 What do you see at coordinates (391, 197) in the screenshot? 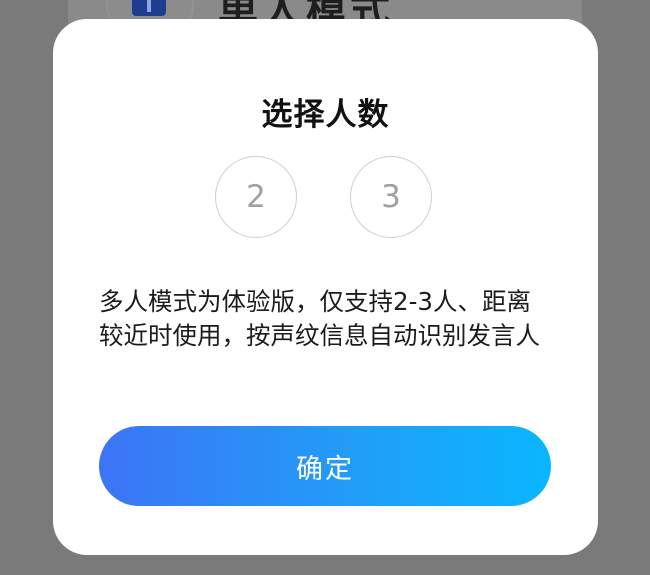
I see `option-three-people: 3` at bounding box center [391, 197].